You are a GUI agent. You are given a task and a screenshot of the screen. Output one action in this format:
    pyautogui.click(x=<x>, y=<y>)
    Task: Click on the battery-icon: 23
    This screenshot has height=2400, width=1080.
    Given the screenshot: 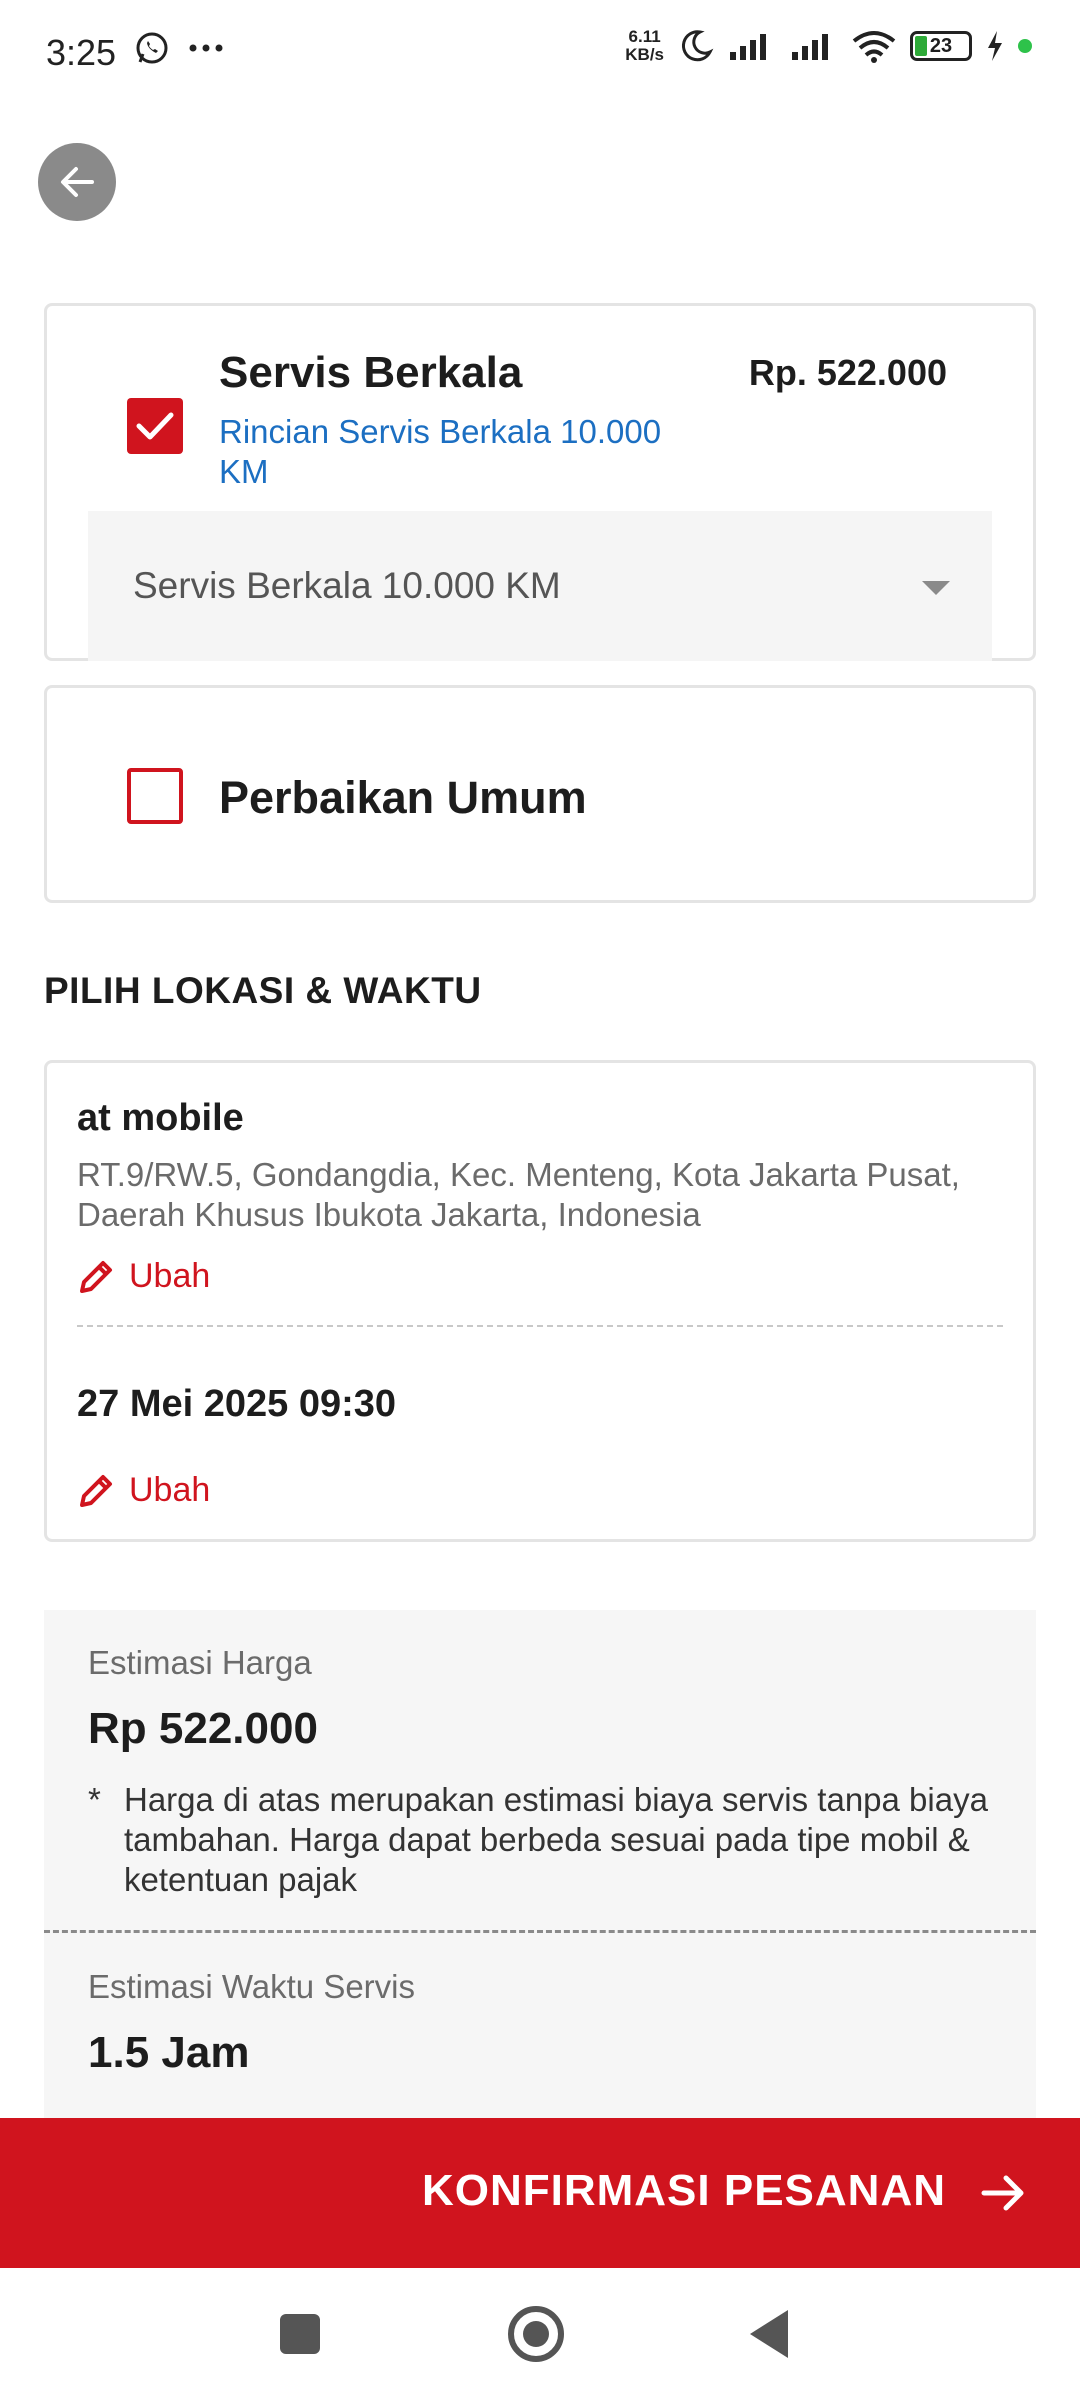 What is the action you would take?
    pyautogui.click(x=941, y=46)
    